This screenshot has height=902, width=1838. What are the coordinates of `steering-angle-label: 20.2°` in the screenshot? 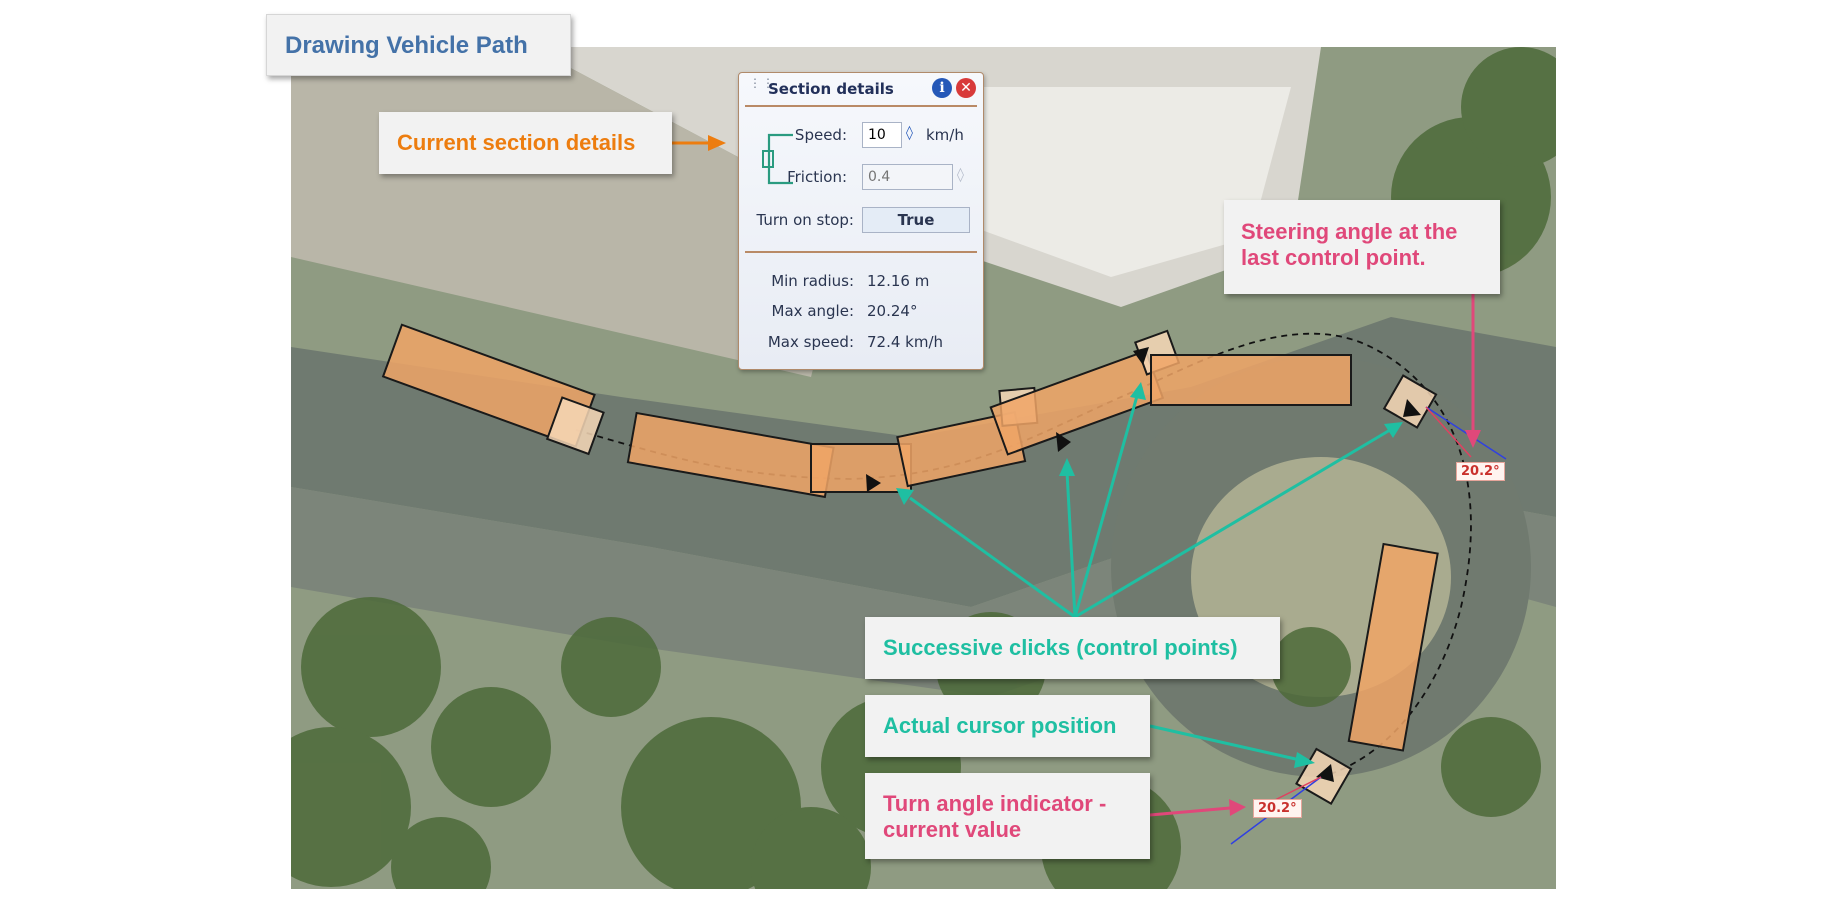 It's located at (1480, 471).